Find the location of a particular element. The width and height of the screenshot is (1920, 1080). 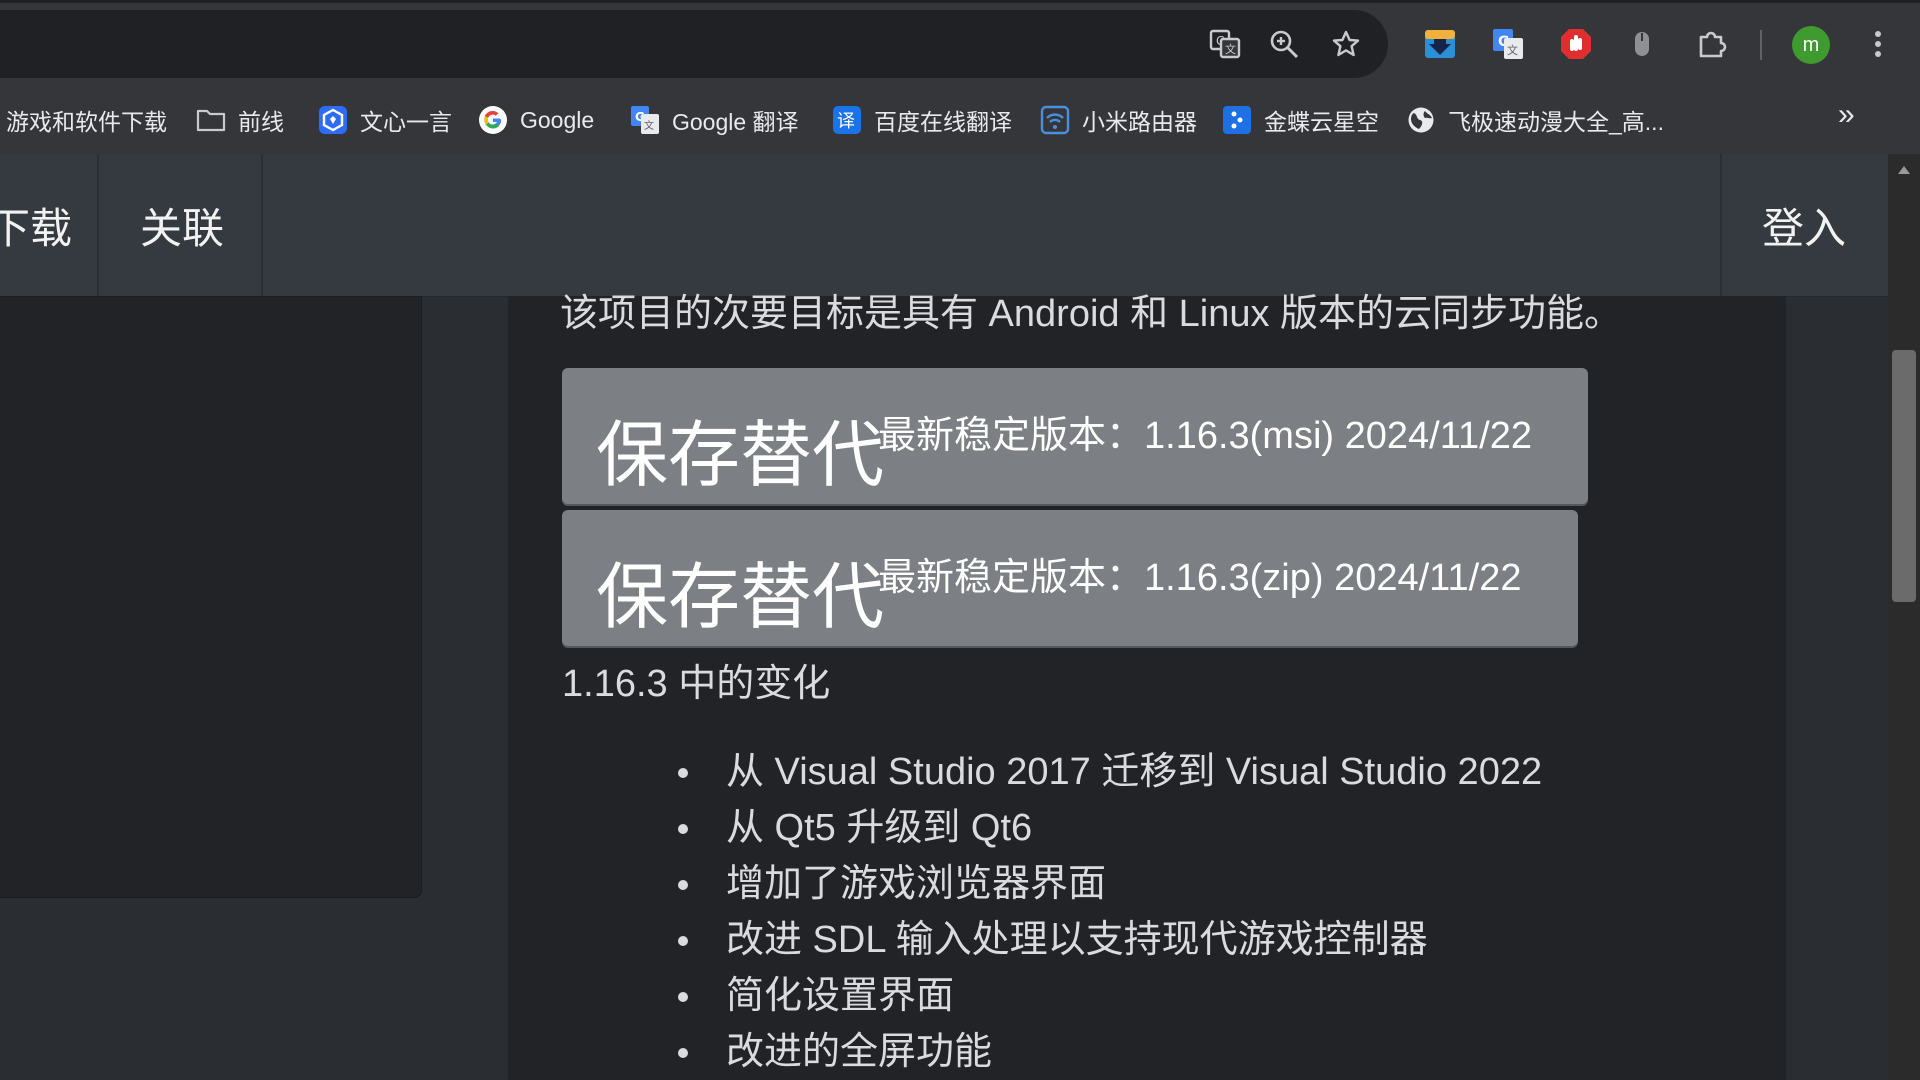

bookmark-games-software: 游戏和软件下载 is located at coordinates (86, 120).